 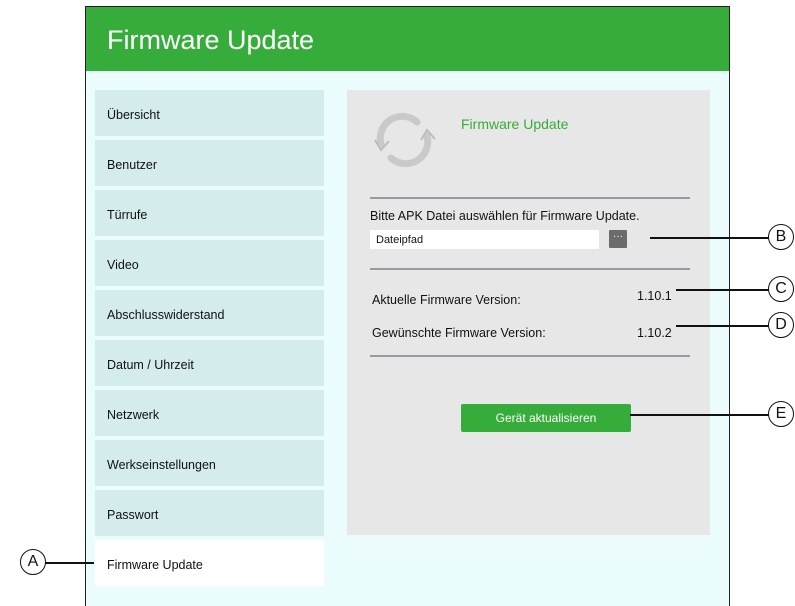 I want to click on sidebar-item-date-time: Datum / Uhrzeit, so click(x=209, y=363).